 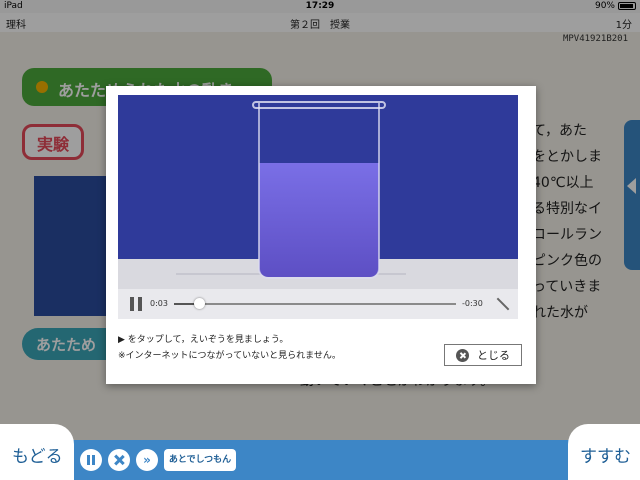 I want to click on pause-audio-button, so click(x=91, y=460).